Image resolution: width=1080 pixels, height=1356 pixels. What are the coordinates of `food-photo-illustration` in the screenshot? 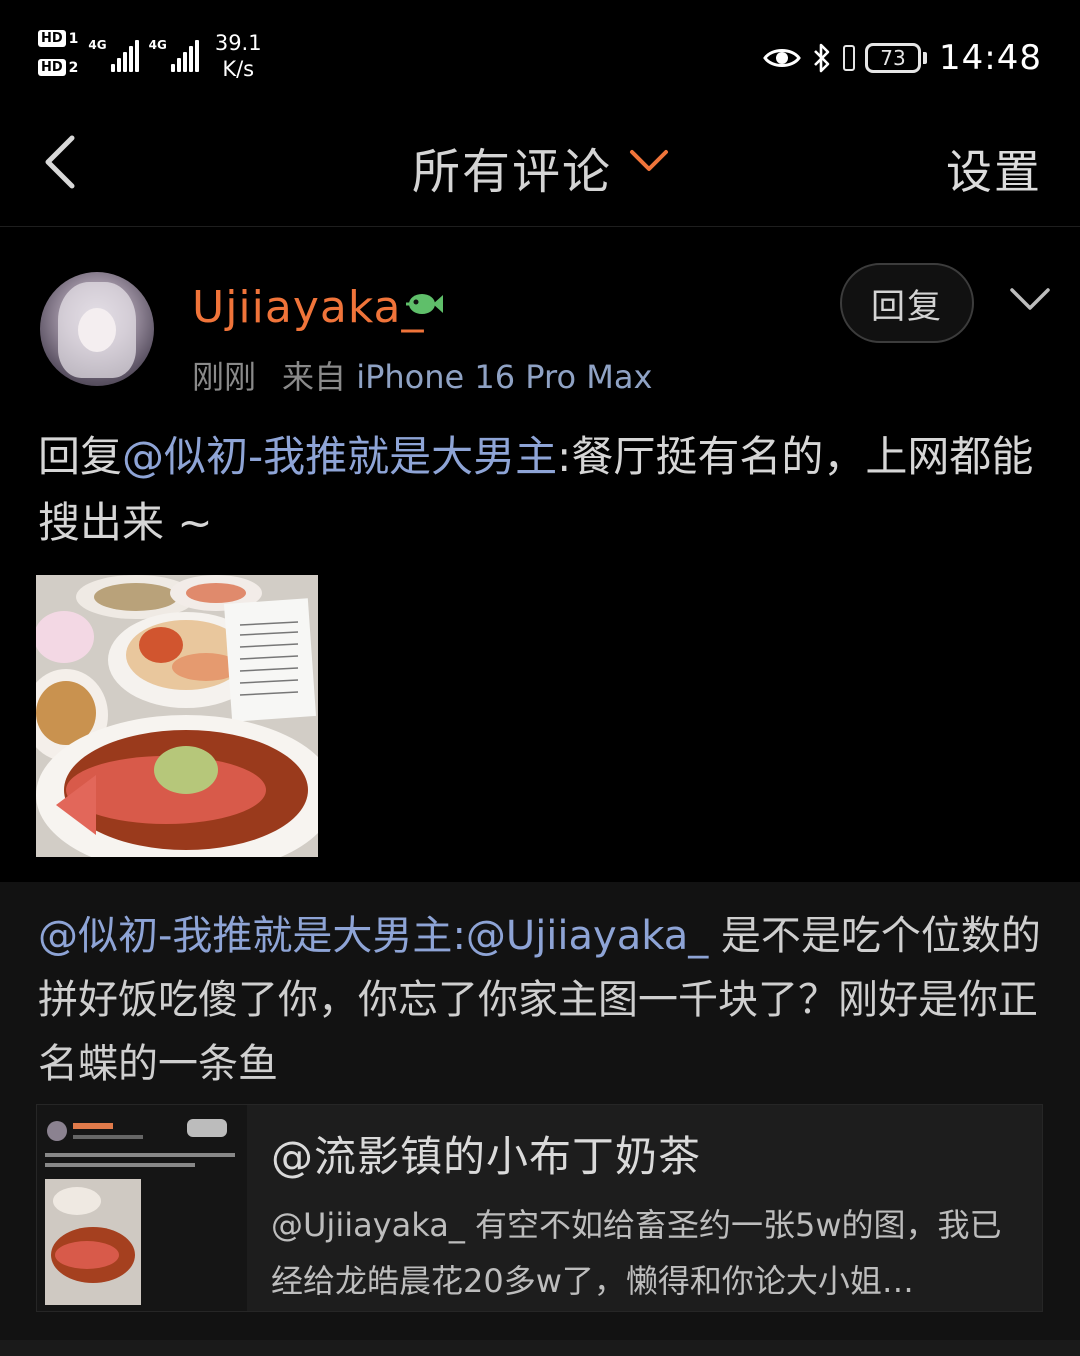 It's located at (177, 716).